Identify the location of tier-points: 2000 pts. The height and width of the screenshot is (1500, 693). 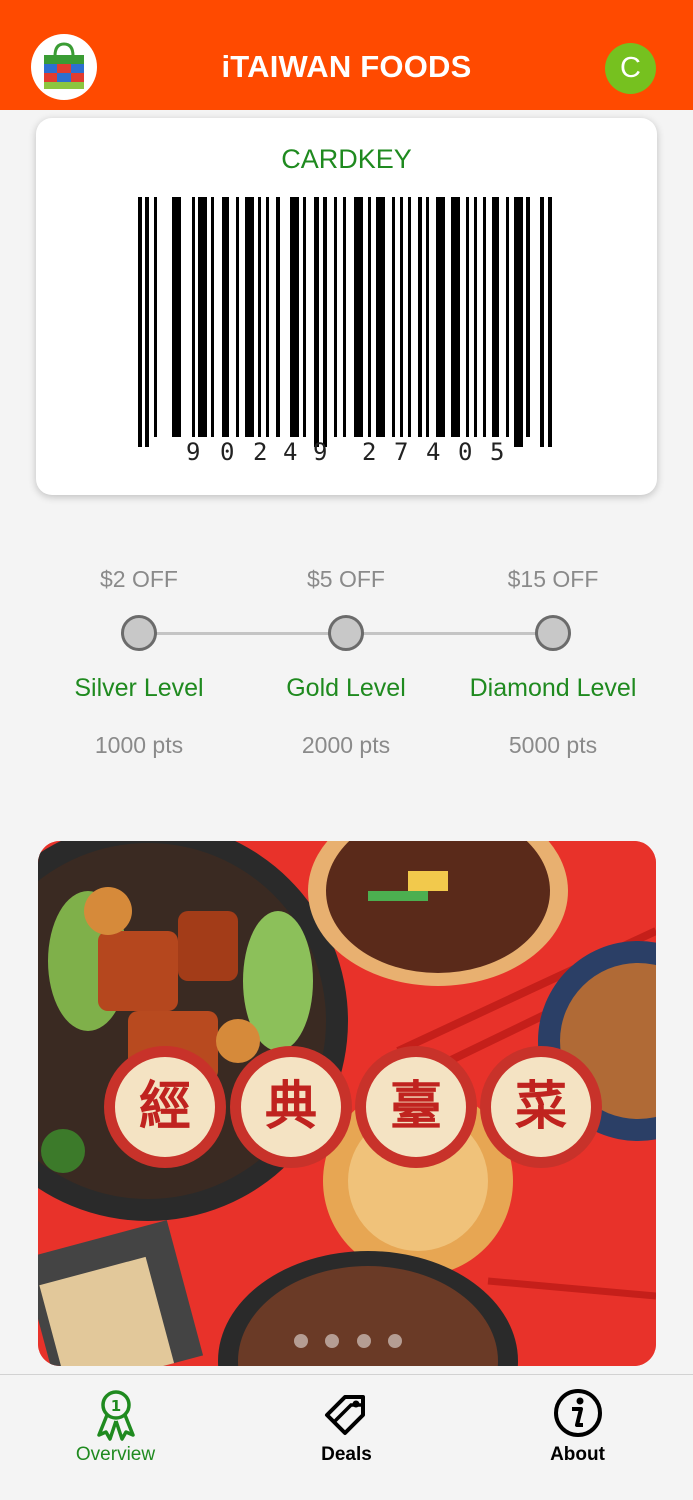
(346, 745).